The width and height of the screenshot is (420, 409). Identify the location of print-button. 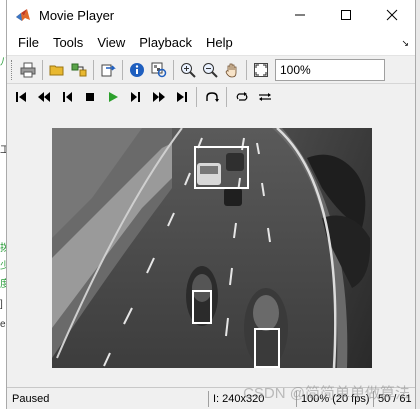
(28, 70).